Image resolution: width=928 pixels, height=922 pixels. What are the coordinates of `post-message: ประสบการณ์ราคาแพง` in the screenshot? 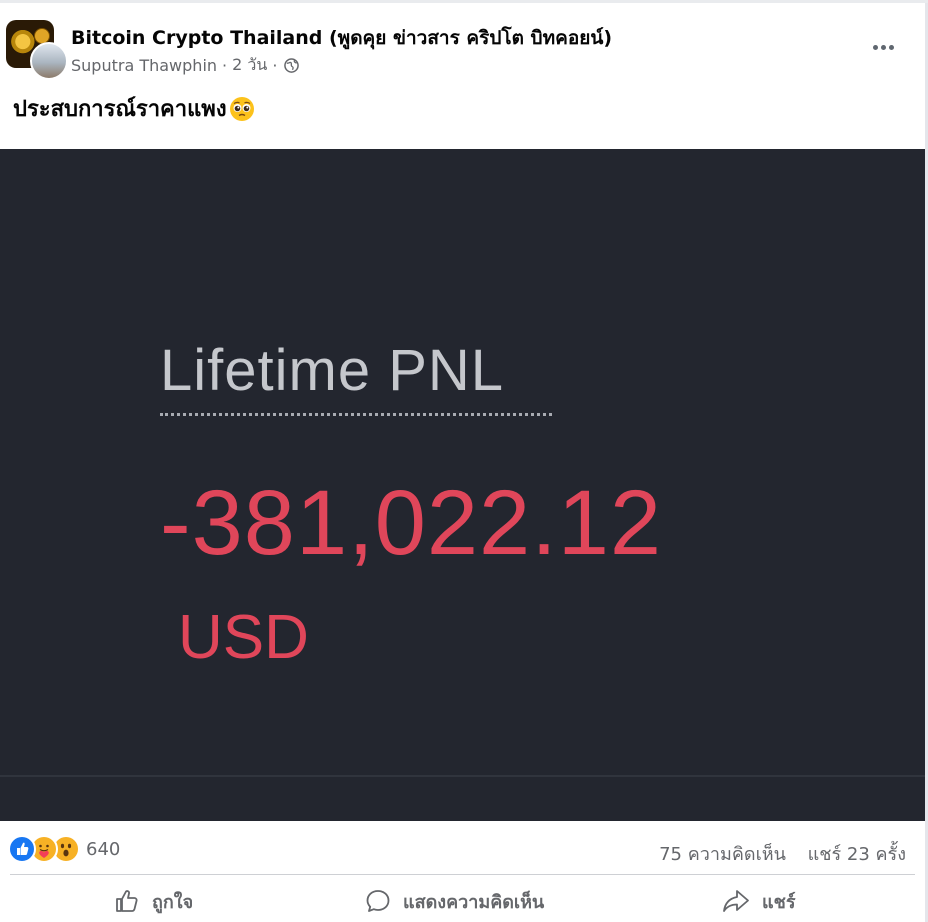 It's located at (120, 109).